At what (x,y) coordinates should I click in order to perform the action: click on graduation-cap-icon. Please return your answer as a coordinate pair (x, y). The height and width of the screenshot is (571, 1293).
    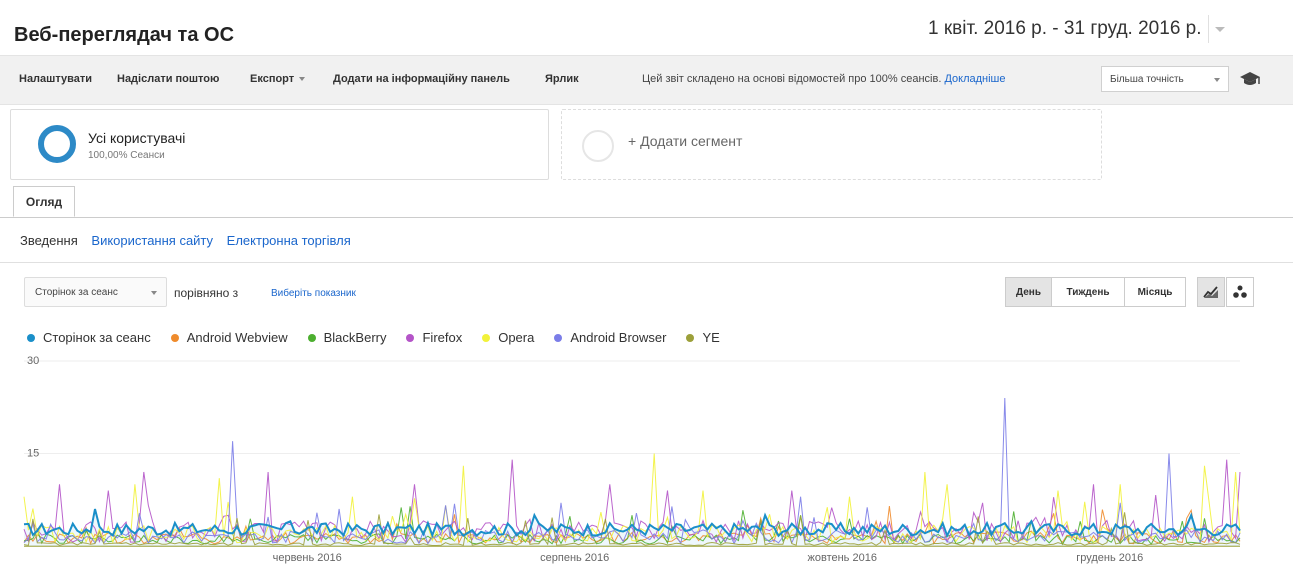
    Looking at the image, I should click on (1250, 79).